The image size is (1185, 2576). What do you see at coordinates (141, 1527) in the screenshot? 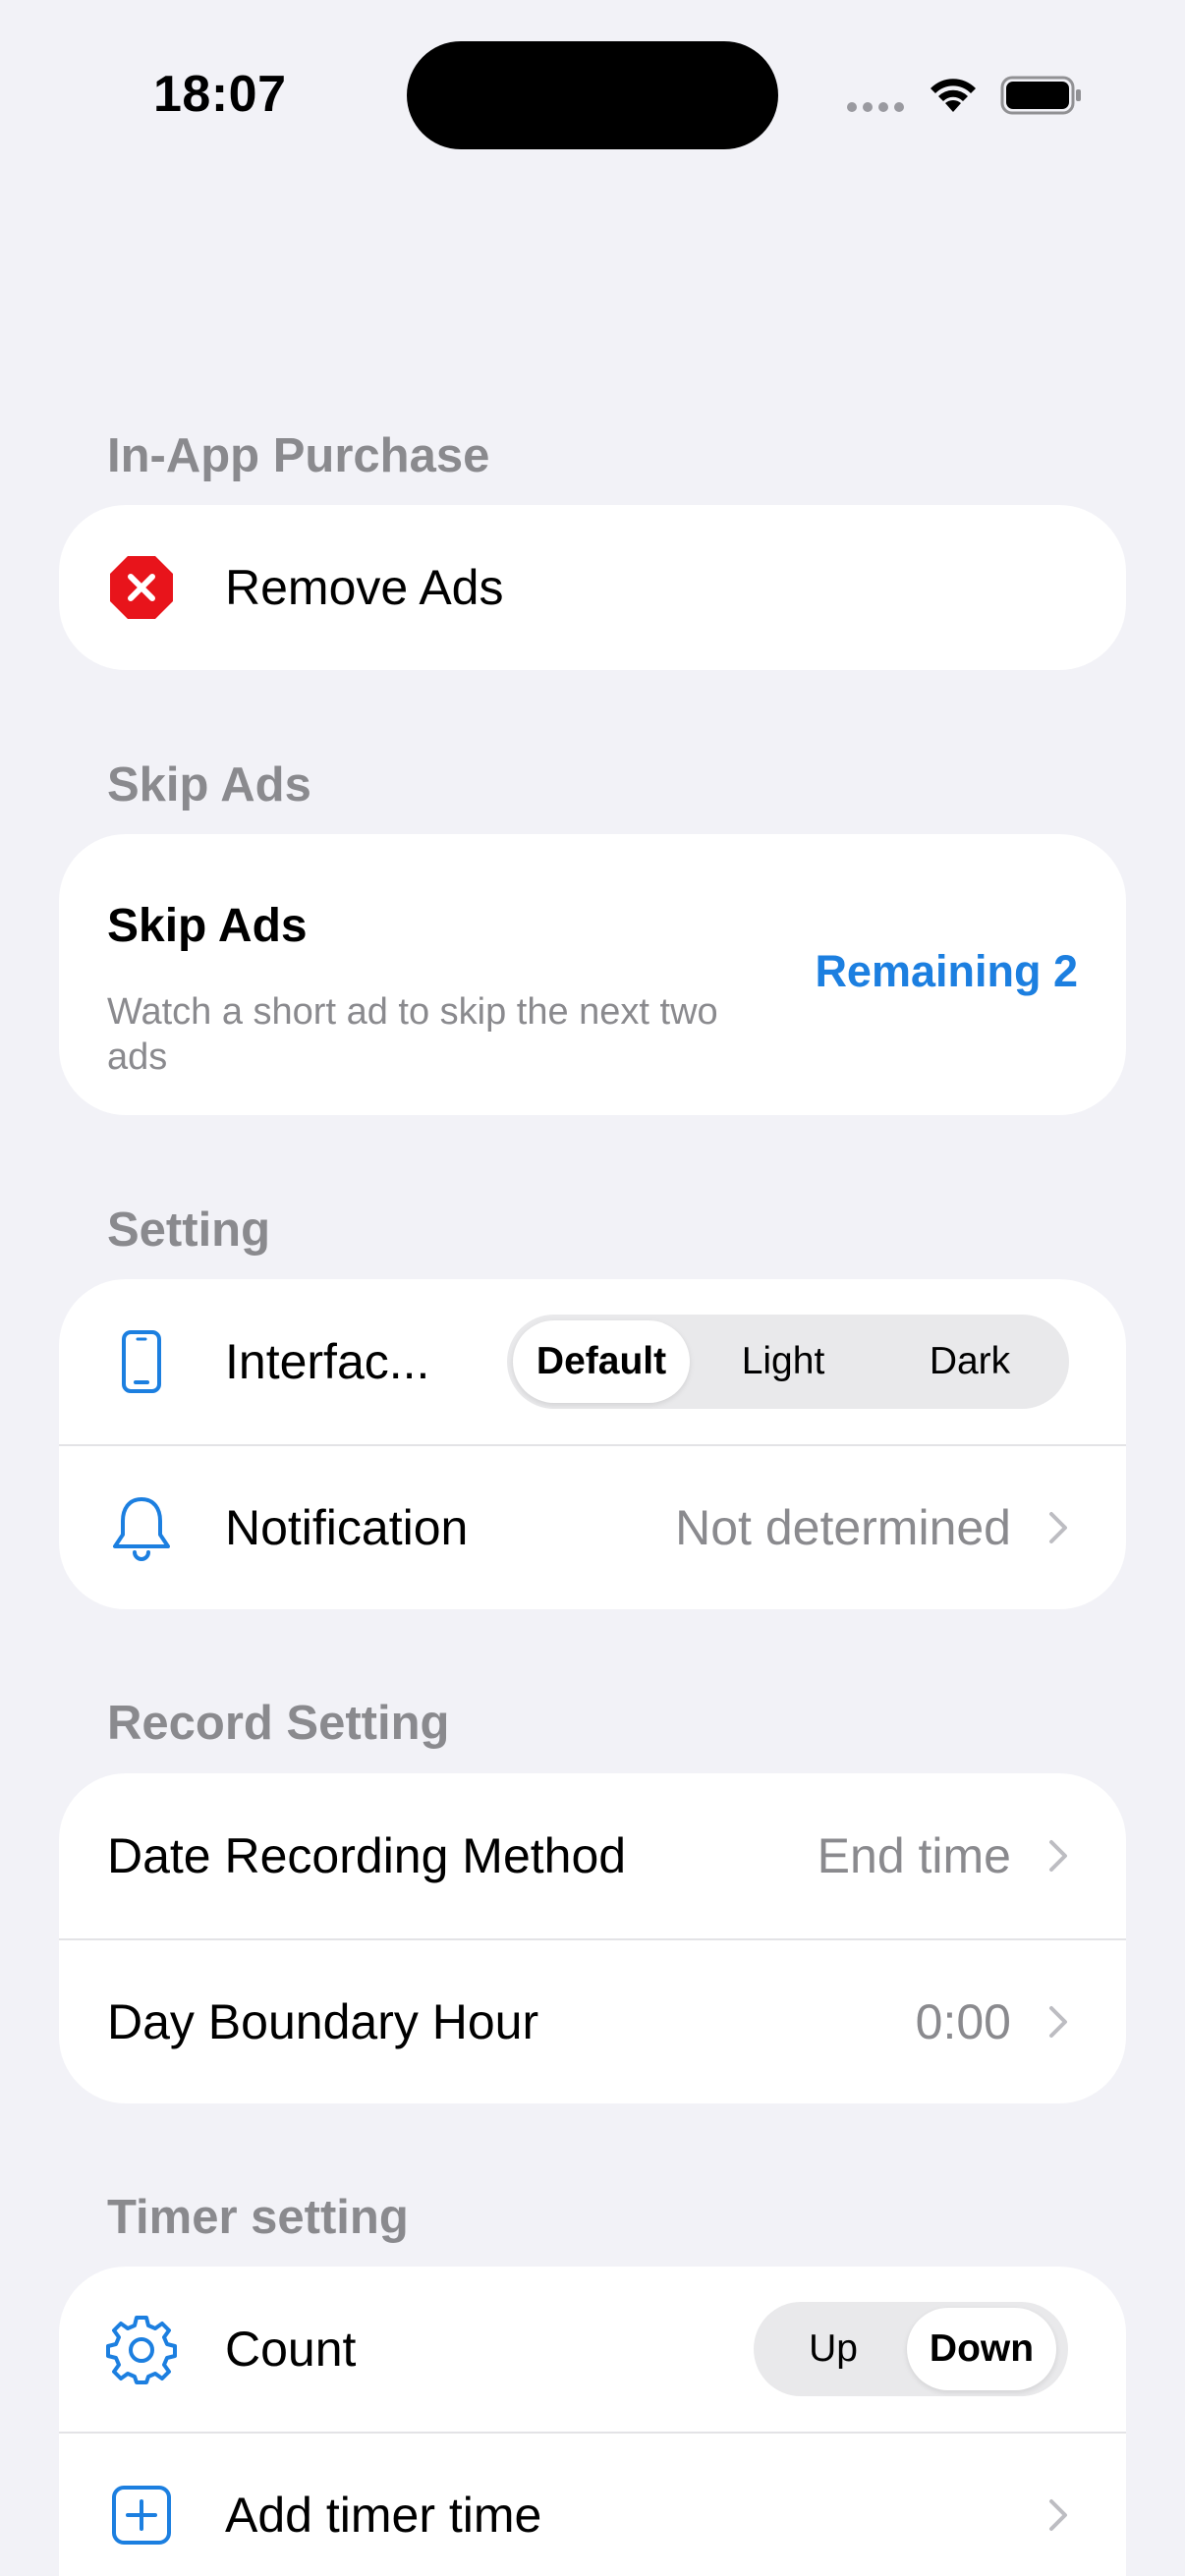
I see `bell-icon` at bounding box center [141, 1527].